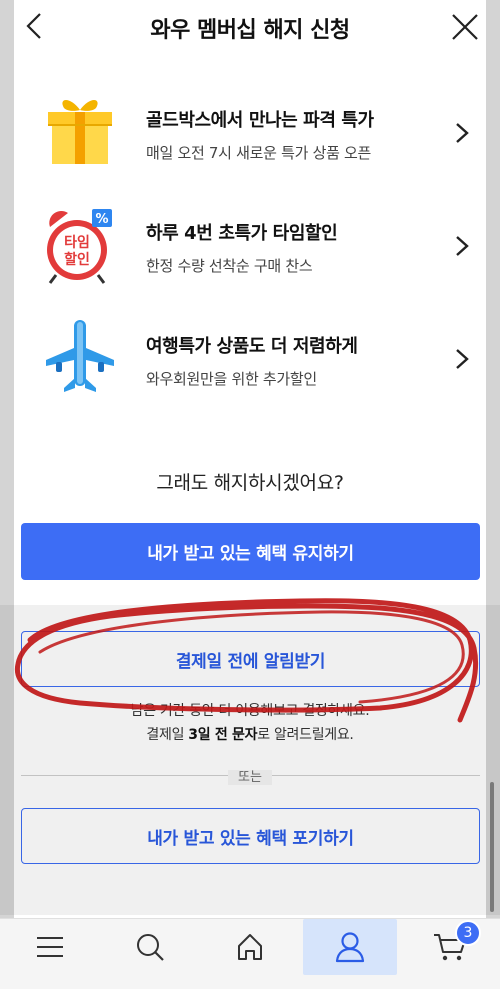 Image resolution: width=500 pixels, height=989 pixels. What do you see at coordinates (250, 551) in the screenshot?
I see `keep-benefits-button: 내가 받고 있는 혜택 유지하기` at bounding box center [250, 551].